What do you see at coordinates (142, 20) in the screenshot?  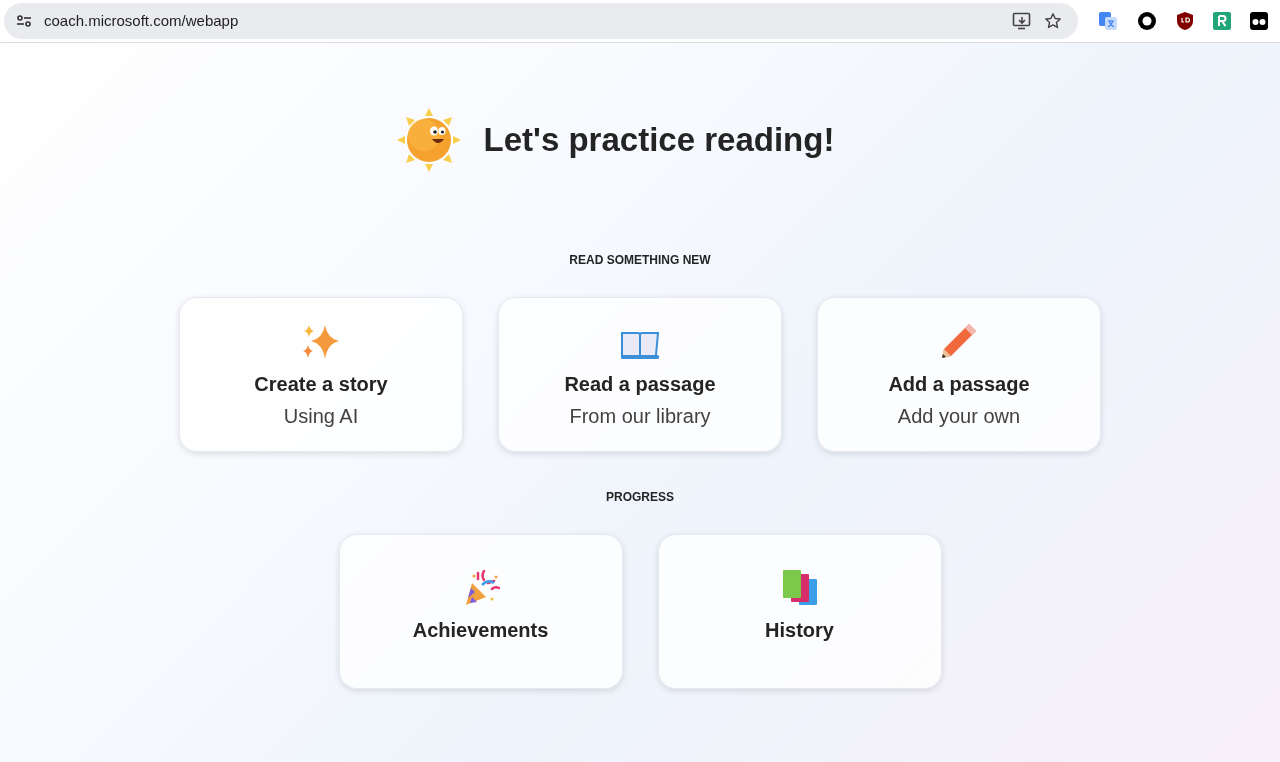 I see `url-text: coach.microsoft.com/webapp` at bounding box center [142, 20].